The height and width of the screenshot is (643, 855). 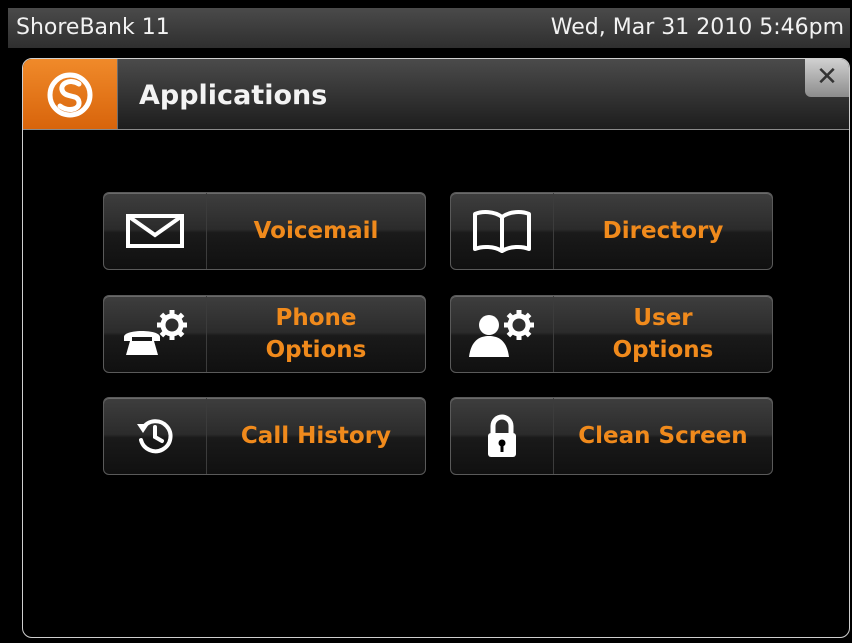 What do you see at coordinates (264, 334) in the screenshot?
I see `phone-options-button: Phone Options` at bounding box center [264, 334].